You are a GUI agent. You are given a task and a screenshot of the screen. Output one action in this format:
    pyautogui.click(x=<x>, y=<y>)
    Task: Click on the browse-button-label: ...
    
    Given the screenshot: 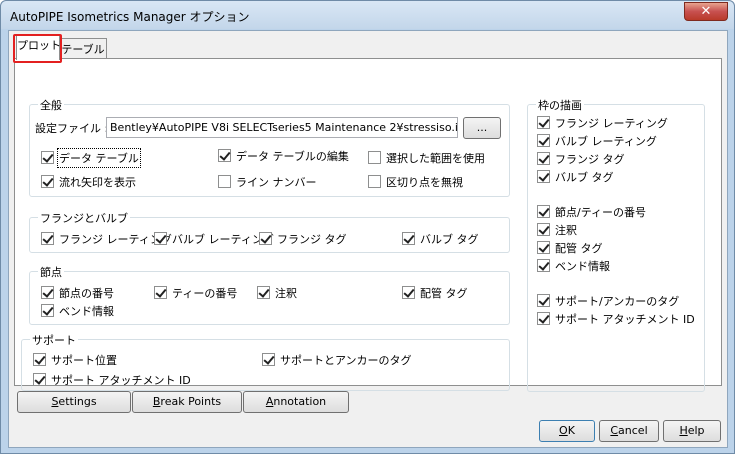 What is the action you would take?
    pyautogui.click(x=482, y=127)
    